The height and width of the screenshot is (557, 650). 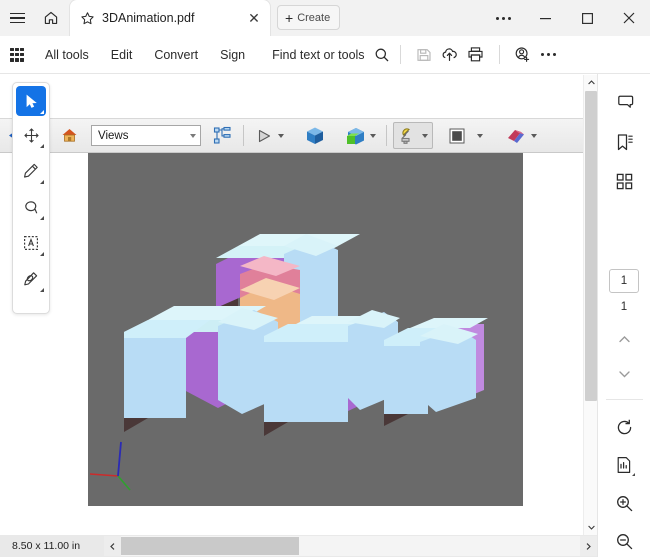 What do you see at coordinates (382, 55) in the screenshot?
I see `search-icon` at bounding box center [382, 55].